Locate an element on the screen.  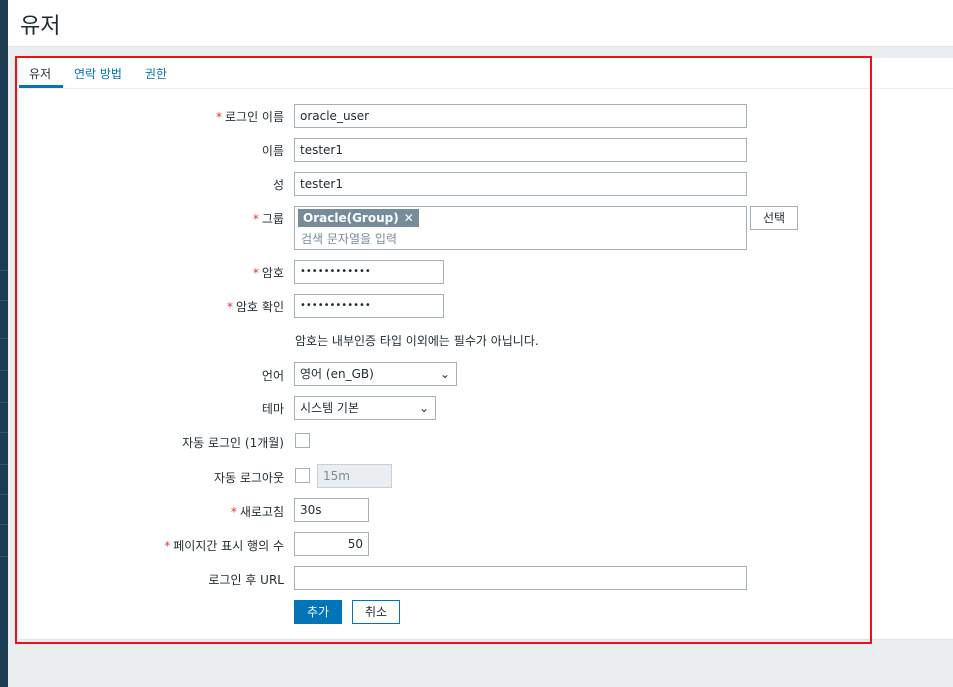
autologout-input: 15m is located at coordinates (354, 476).